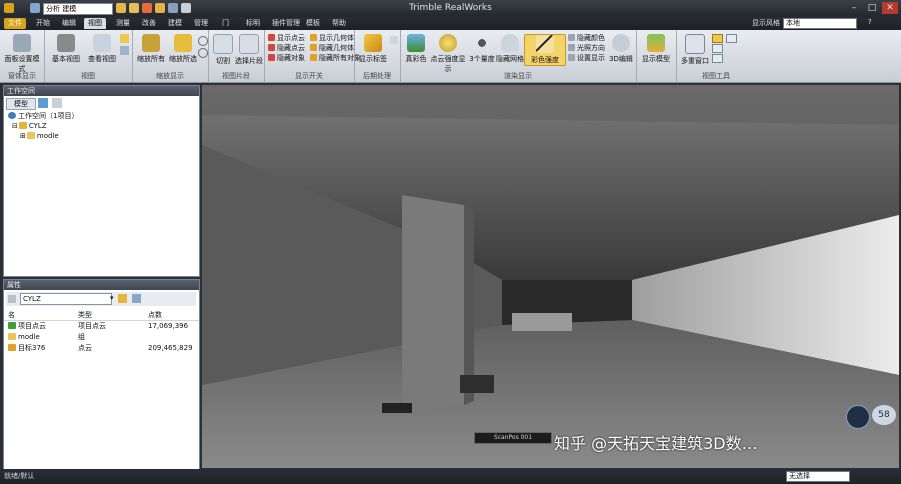 The image size is (901, 484). Describe the element at coordinates (23, 136) in the screenshot. I see `expand-icon: ⊞` at that location.